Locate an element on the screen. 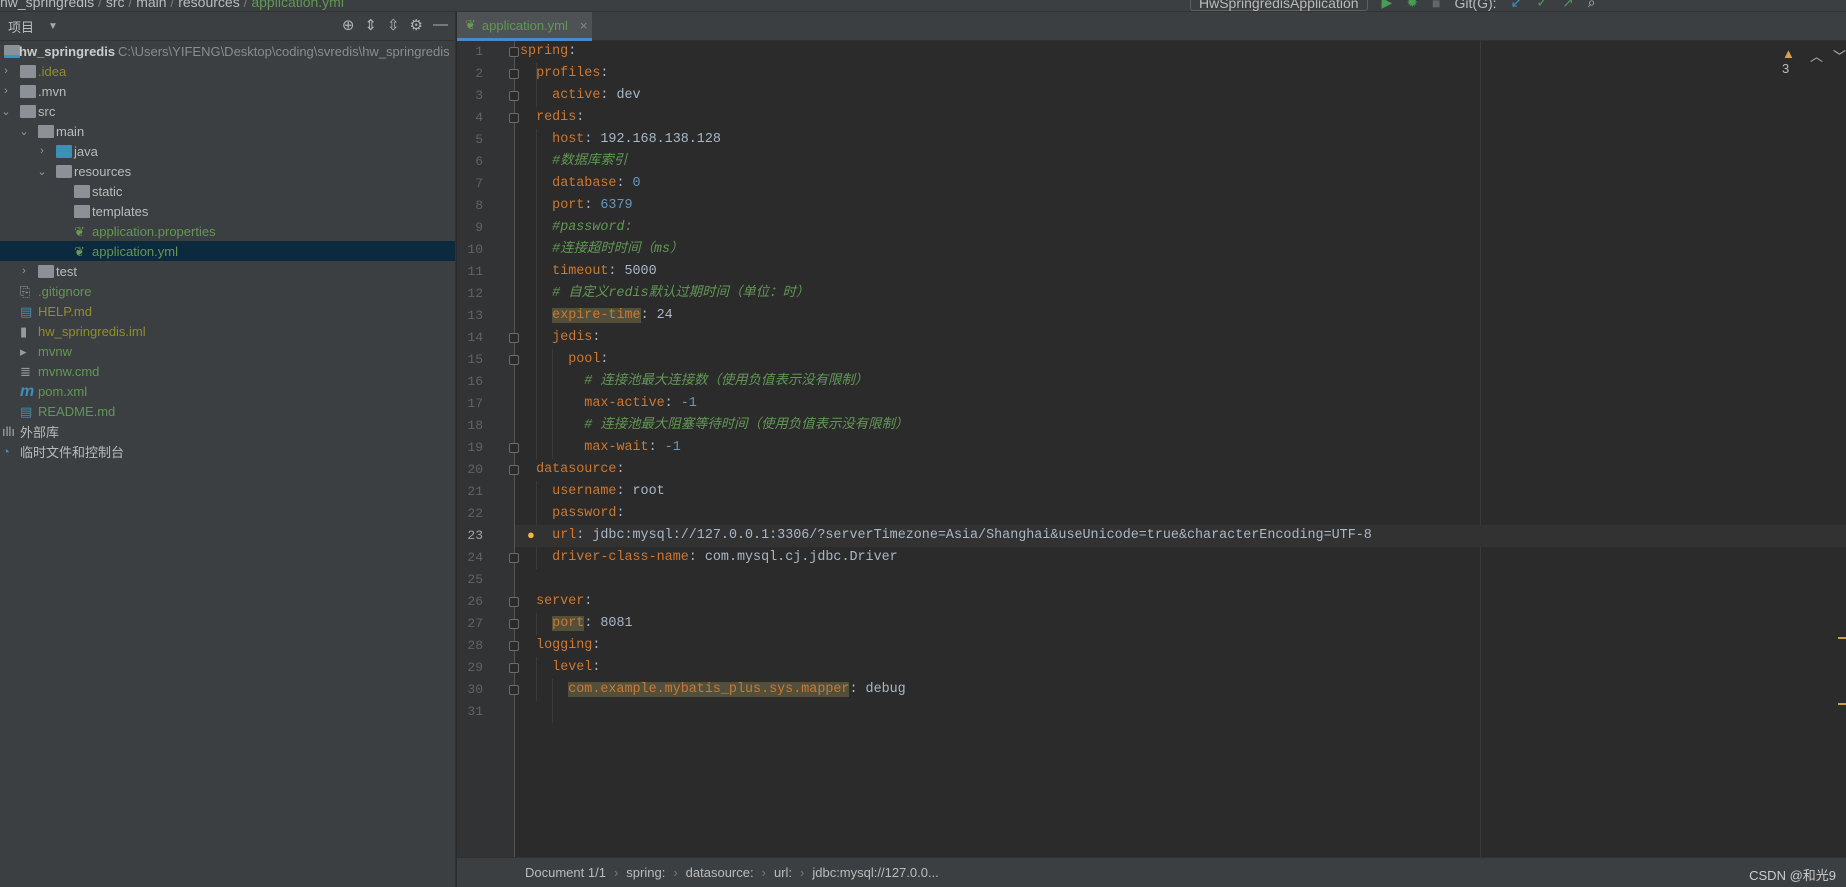  tree-item: ıllı 外部库 is located at coordinates (227, 431).